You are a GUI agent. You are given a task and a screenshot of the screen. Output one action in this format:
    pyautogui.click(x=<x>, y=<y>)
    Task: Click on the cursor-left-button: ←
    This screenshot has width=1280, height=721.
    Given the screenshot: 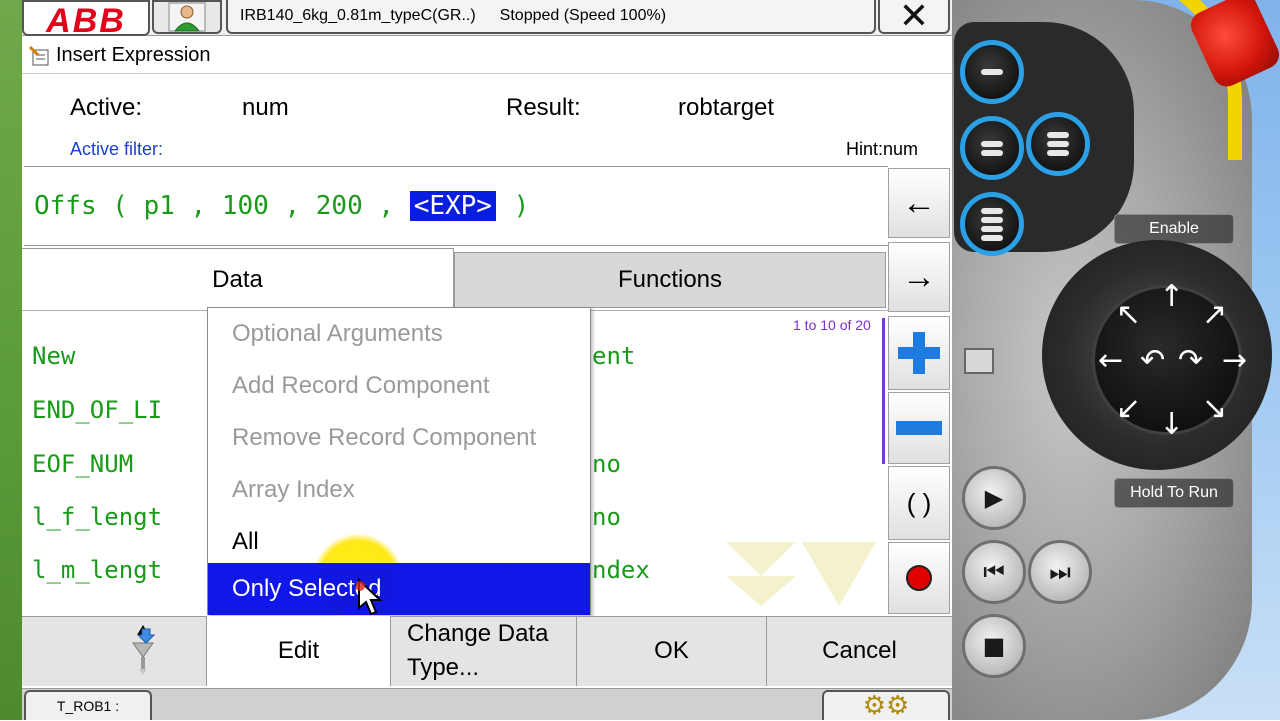 What is the action you would take?
    pyautogui.click(x=919, y=203)
    